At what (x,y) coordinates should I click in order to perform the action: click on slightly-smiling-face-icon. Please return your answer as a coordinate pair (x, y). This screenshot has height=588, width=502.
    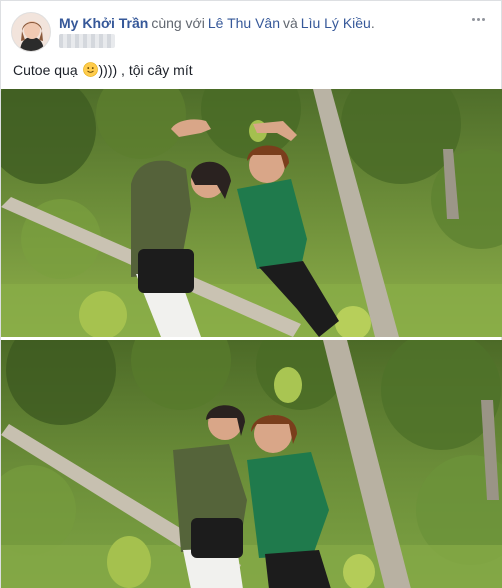
    Looking at the image, I should click on (90, 69).